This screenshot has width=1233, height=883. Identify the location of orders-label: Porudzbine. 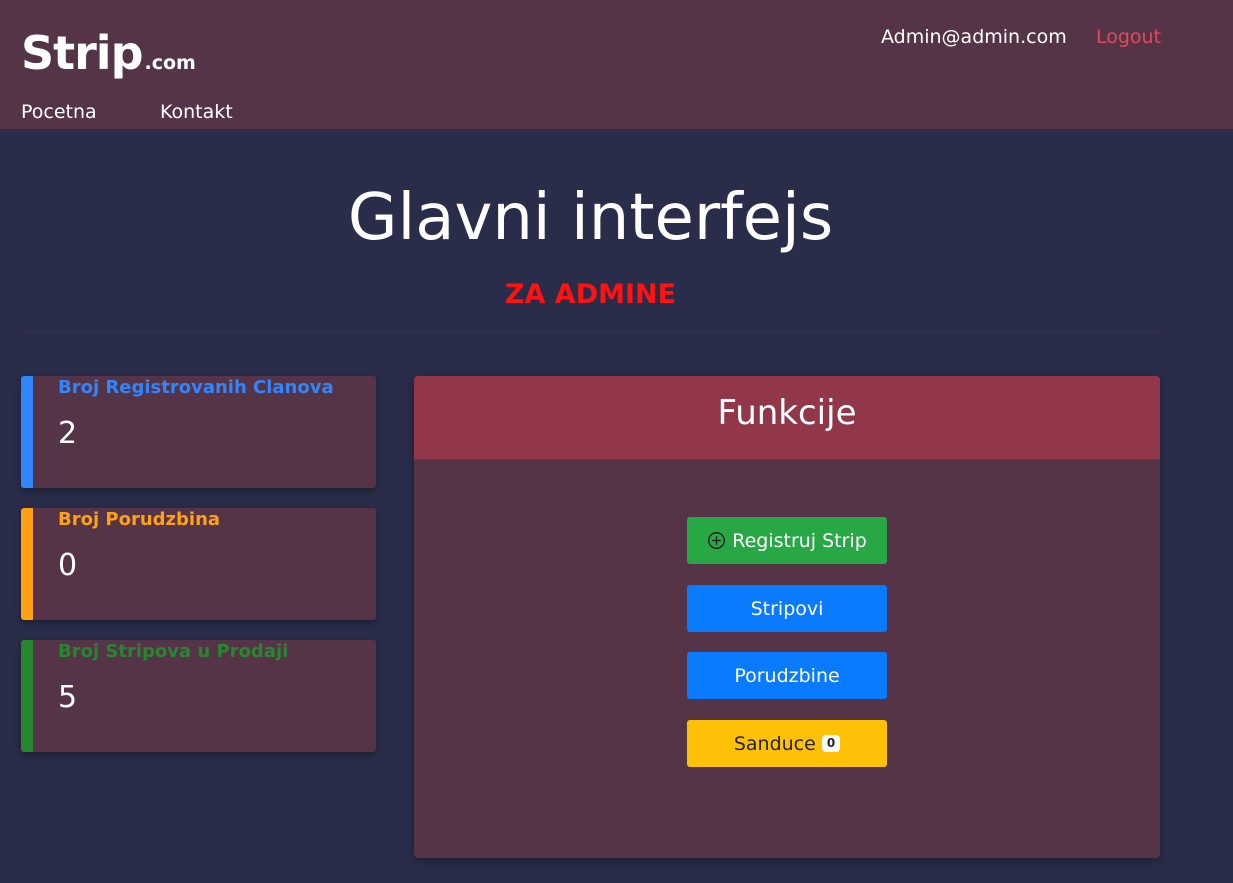
(787, 675).